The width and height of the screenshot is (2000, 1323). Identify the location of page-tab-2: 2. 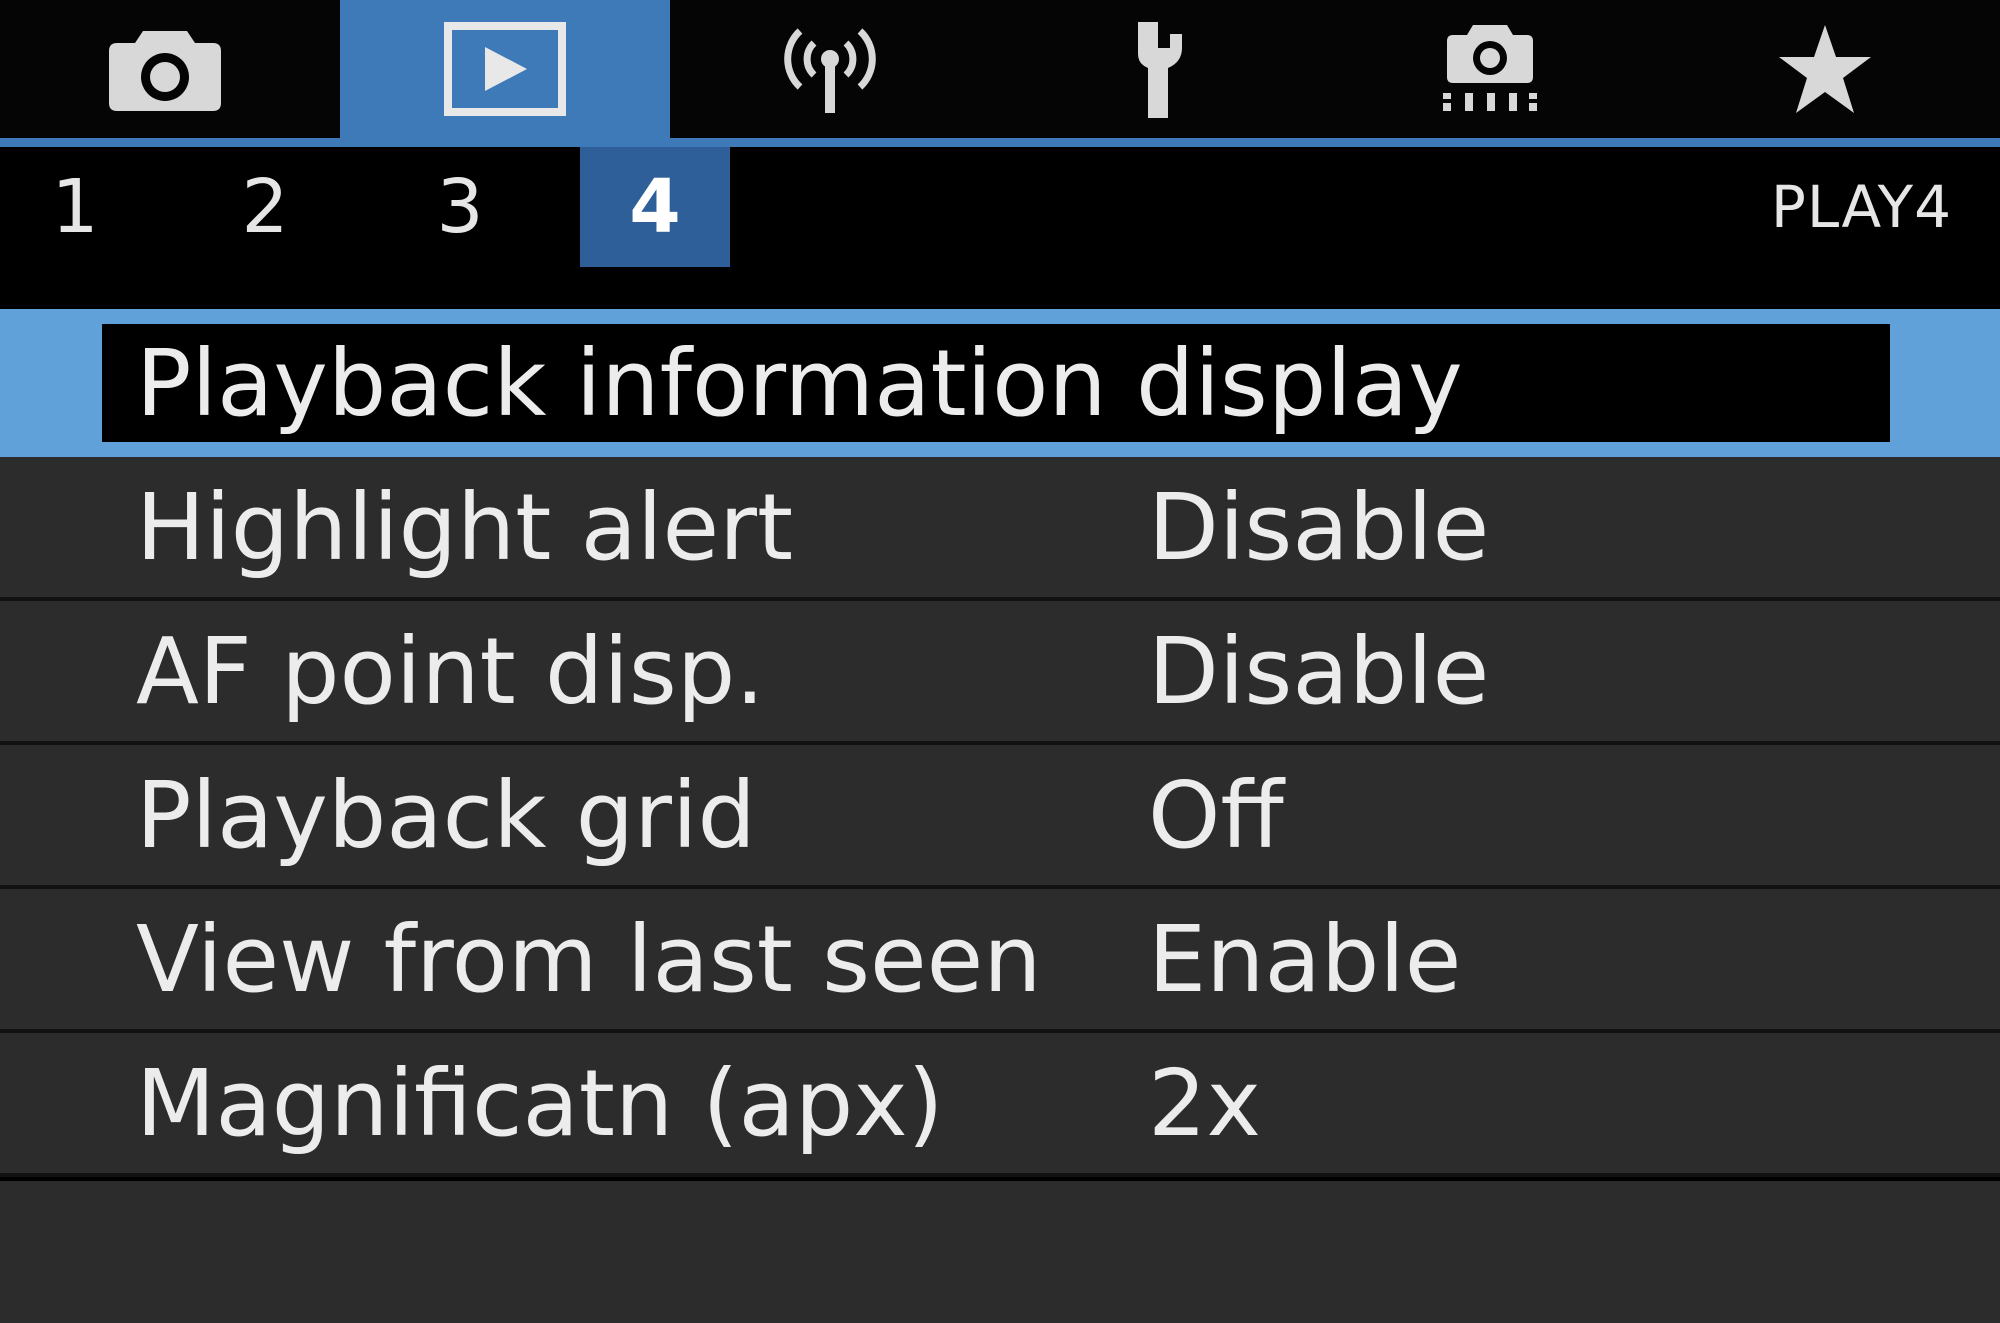
(265, 207).